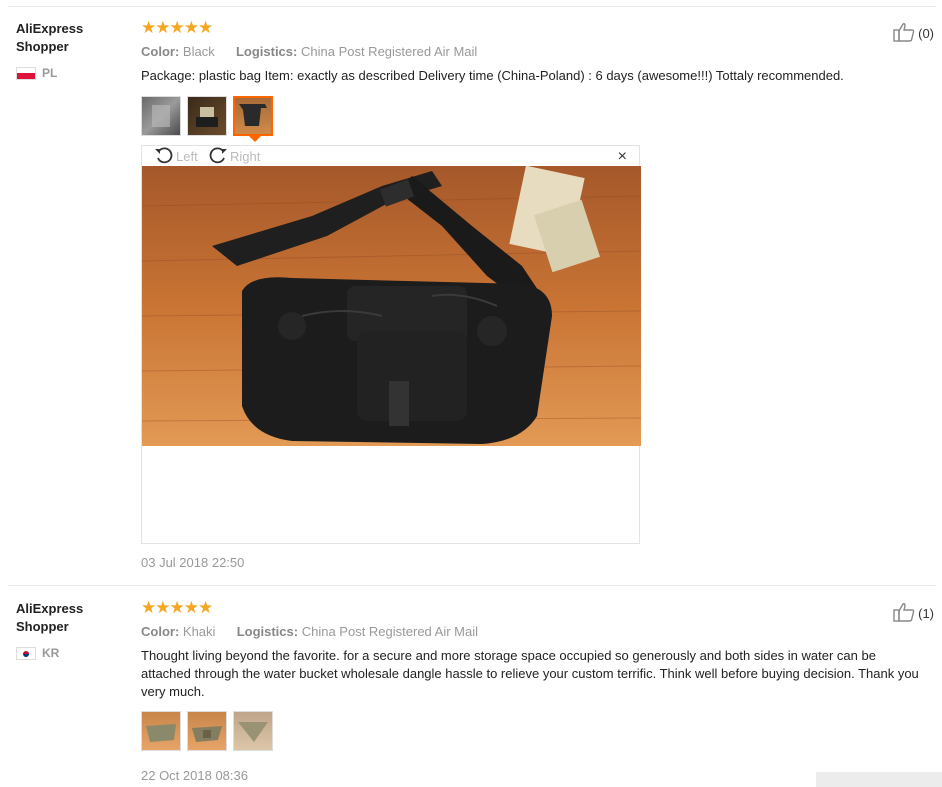  What do you see at coordinates (926, 33) in the screenshot?
I see `helpful-count: (0)` at bounding box center [926, 33].